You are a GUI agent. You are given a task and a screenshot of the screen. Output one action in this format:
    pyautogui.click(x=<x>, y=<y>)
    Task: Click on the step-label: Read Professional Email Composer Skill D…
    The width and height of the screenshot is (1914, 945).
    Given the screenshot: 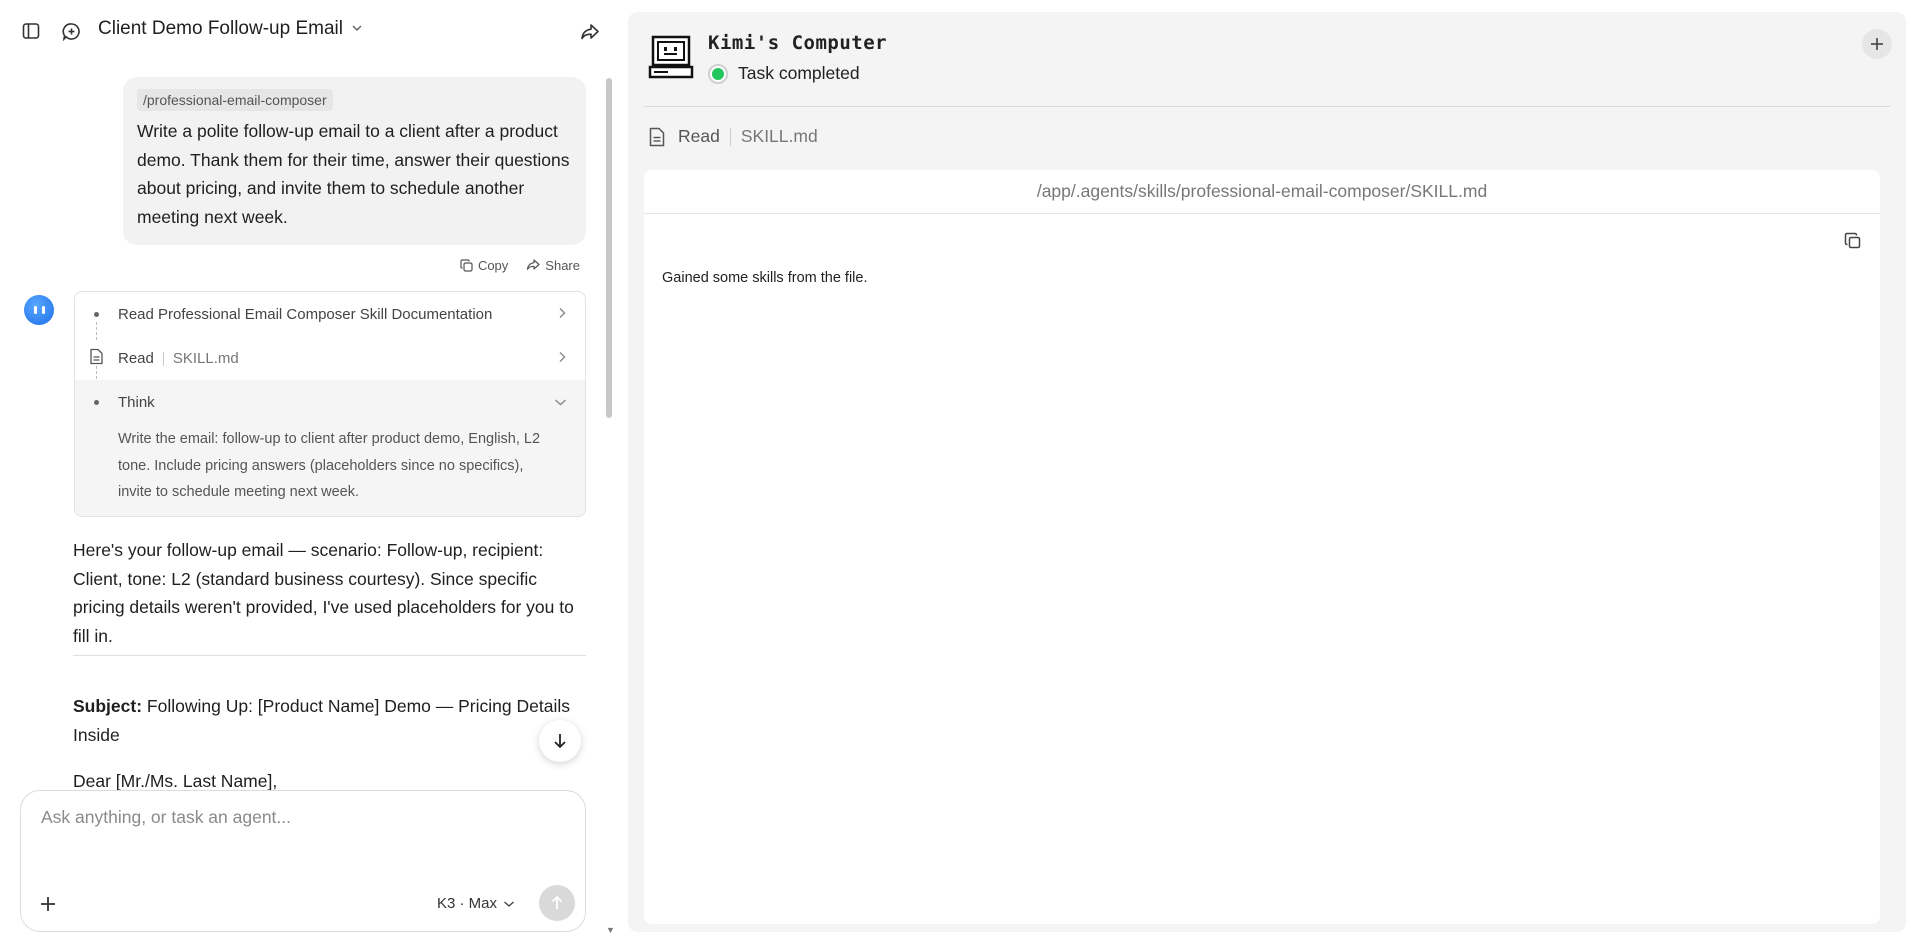 What is the action you would take?
    pyautogui.click(x=305, y=314)
    